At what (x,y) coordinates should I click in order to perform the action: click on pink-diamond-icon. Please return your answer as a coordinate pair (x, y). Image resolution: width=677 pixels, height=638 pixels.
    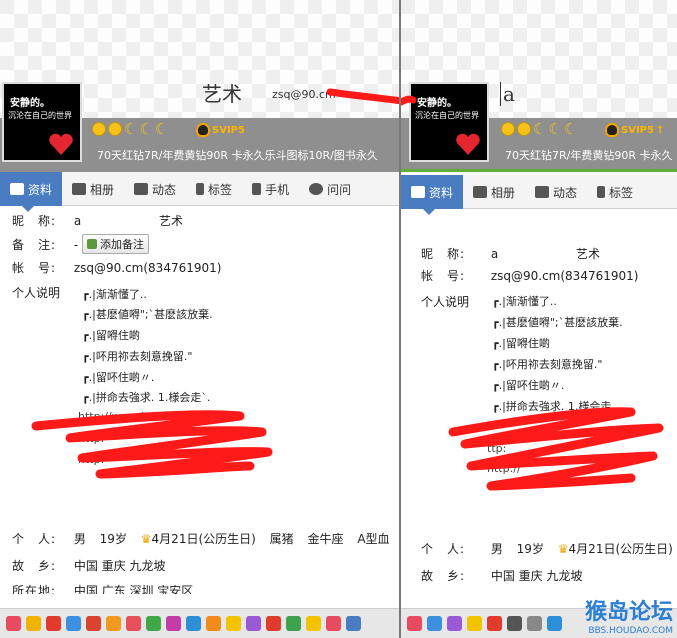
    Looking at the image, I should click on (173, 623).